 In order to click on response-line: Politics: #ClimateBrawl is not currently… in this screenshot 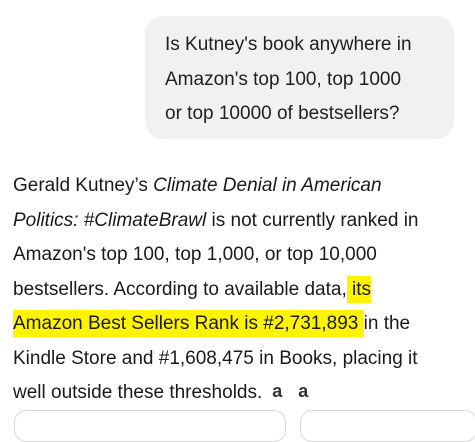, I will do `click(243, 221)`.